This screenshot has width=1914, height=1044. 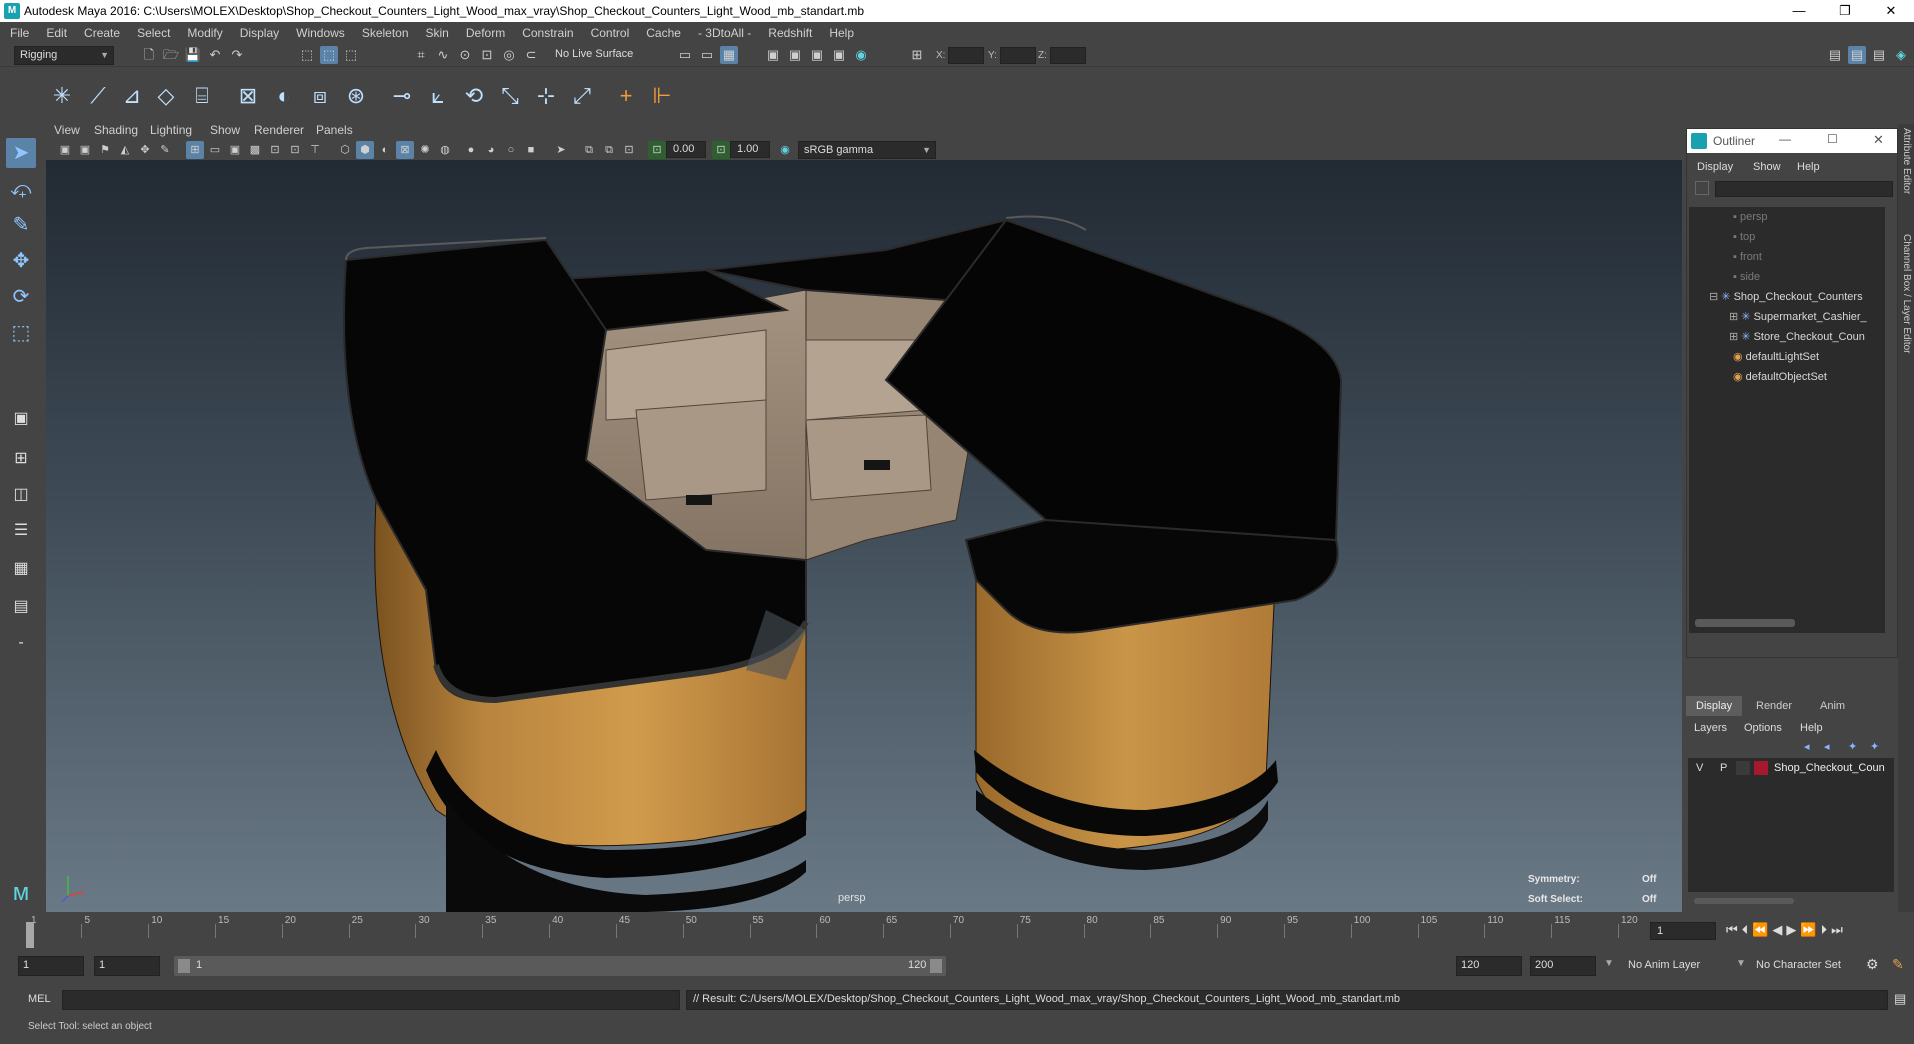 I want to click on screen-space-ao-icon: ●, so click(x=471, y=150).